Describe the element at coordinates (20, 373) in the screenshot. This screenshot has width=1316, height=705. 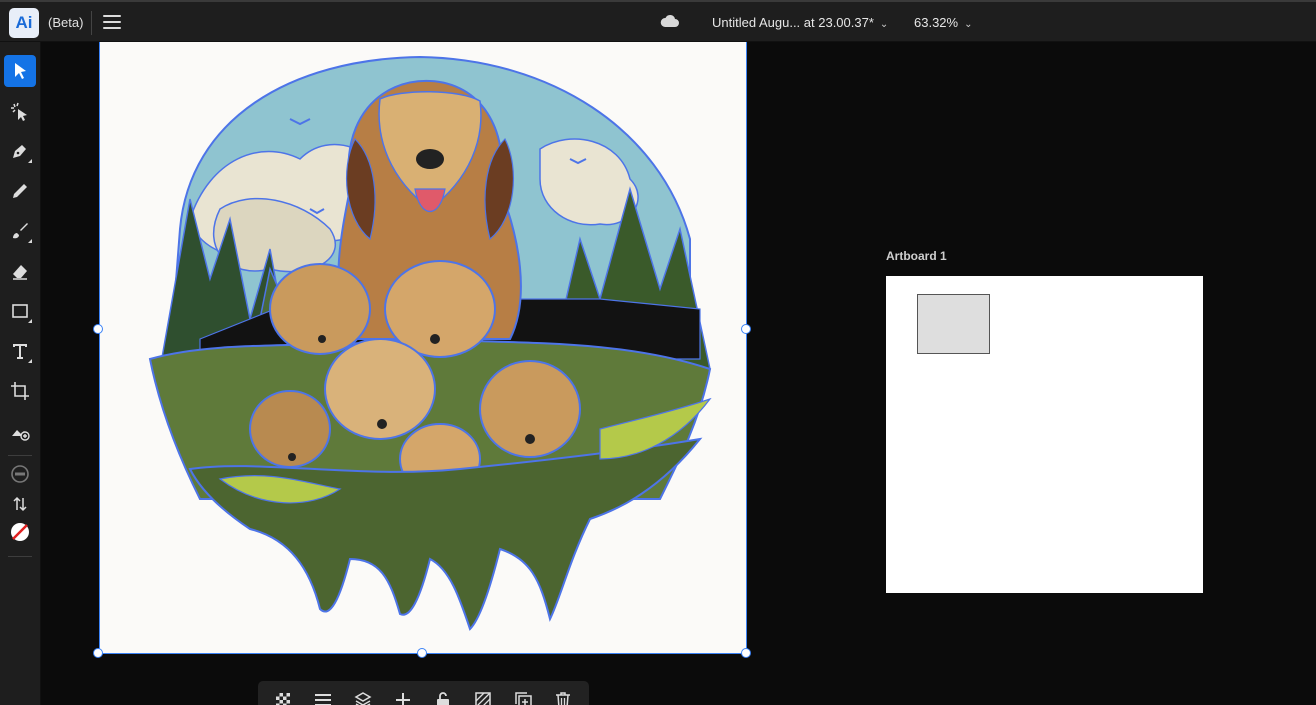
I see `tools-panel` at that location.